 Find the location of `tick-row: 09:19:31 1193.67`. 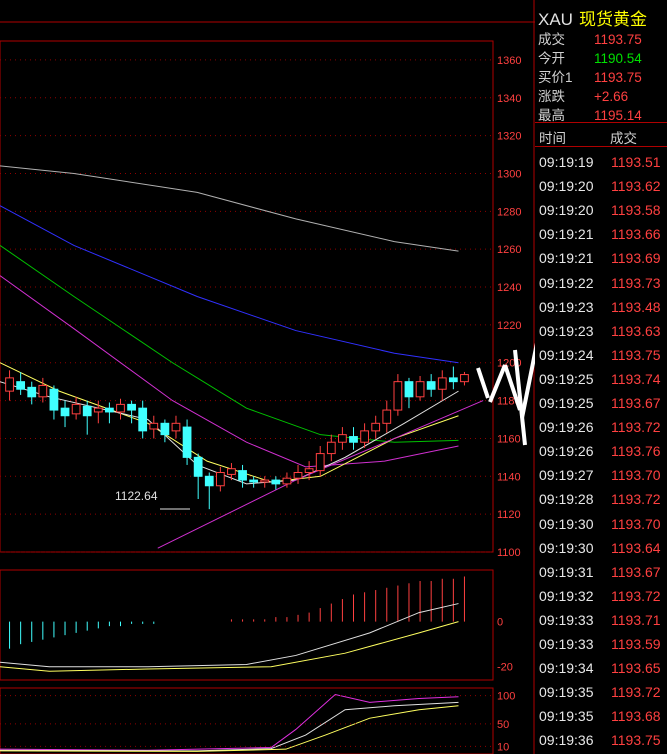

tick-row: 09:19:31 1193.67 is located at coordinates (600, 572).